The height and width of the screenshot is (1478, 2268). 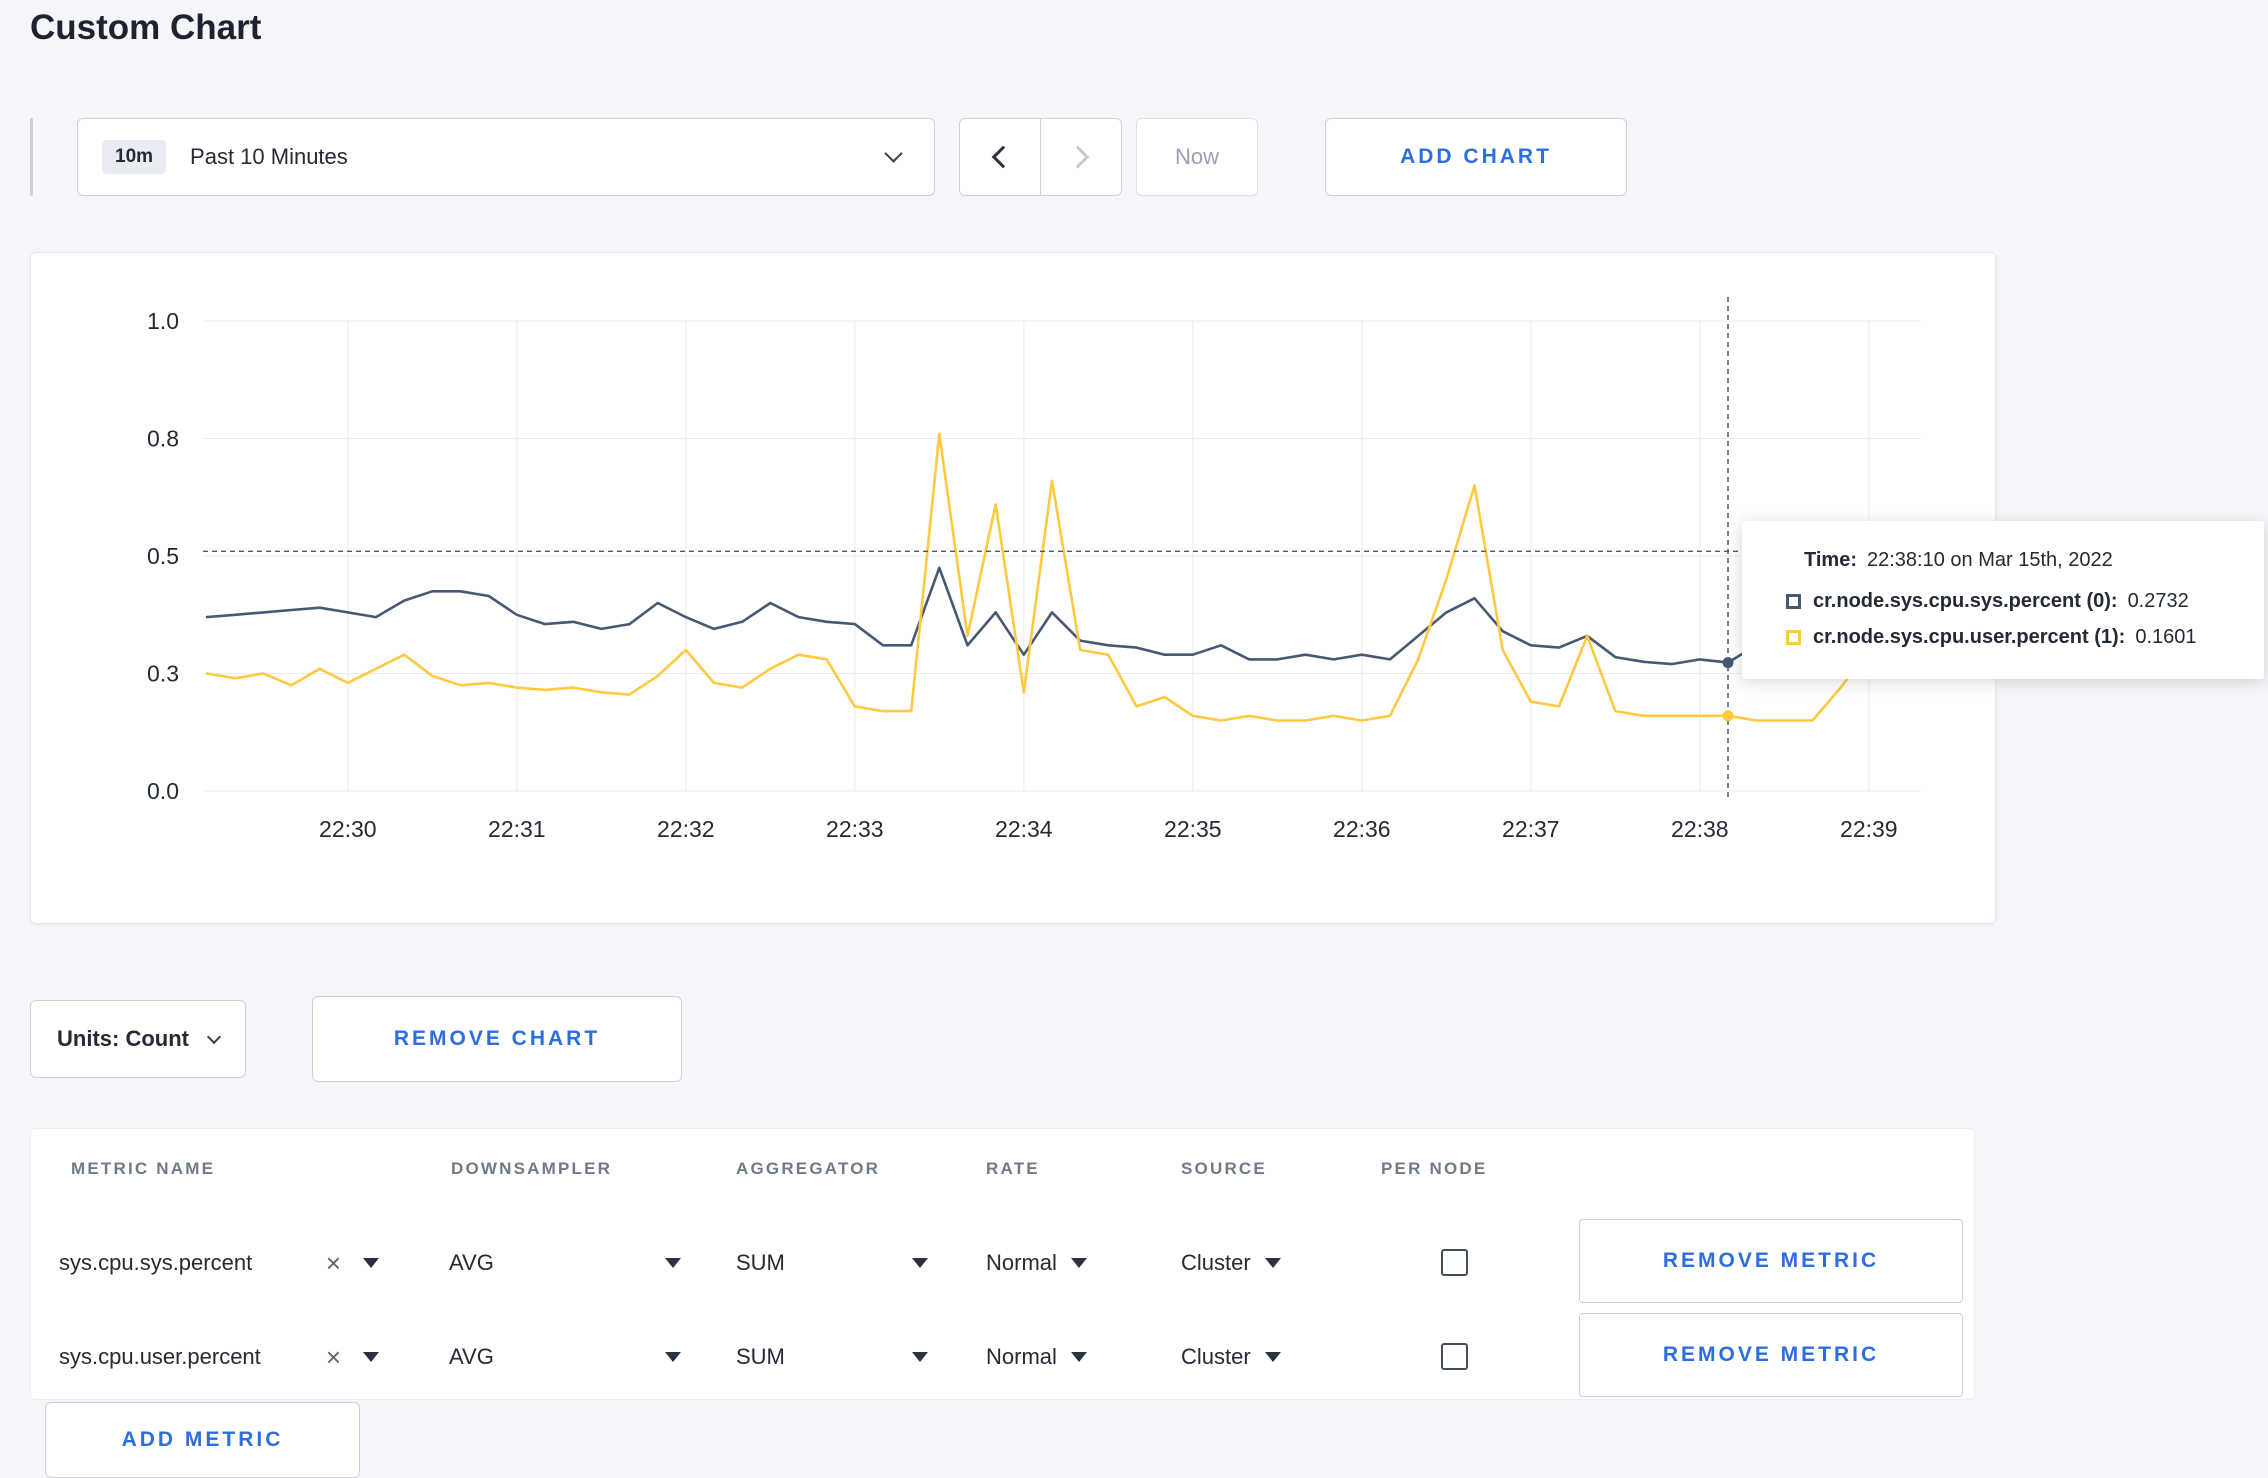 I want to click on col-header-metric-name: METRIC NAME, so click(x=143, y=1168).